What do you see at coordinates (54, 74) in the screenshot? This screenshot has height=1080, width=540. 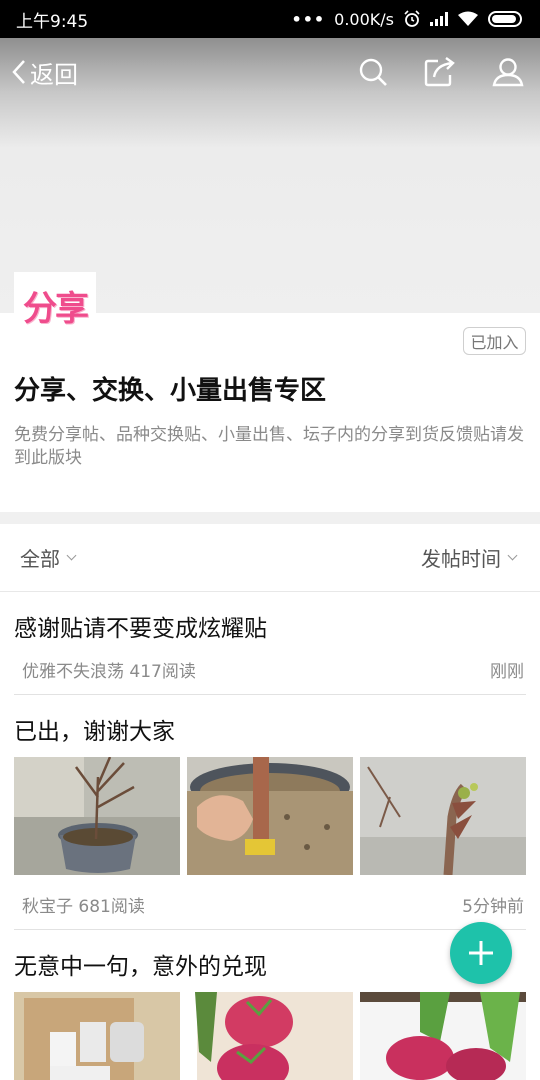 I see `back-label: 返回` at bounding box center [54, 74].